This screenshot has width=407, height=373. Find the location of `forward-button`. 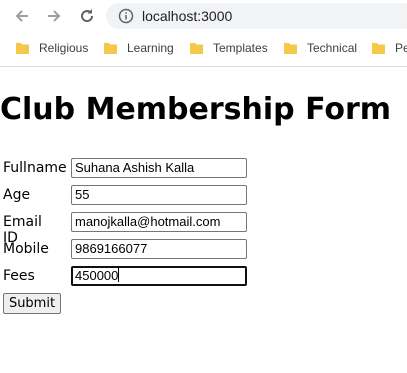

forward-button is located at coordinates (54, 16).